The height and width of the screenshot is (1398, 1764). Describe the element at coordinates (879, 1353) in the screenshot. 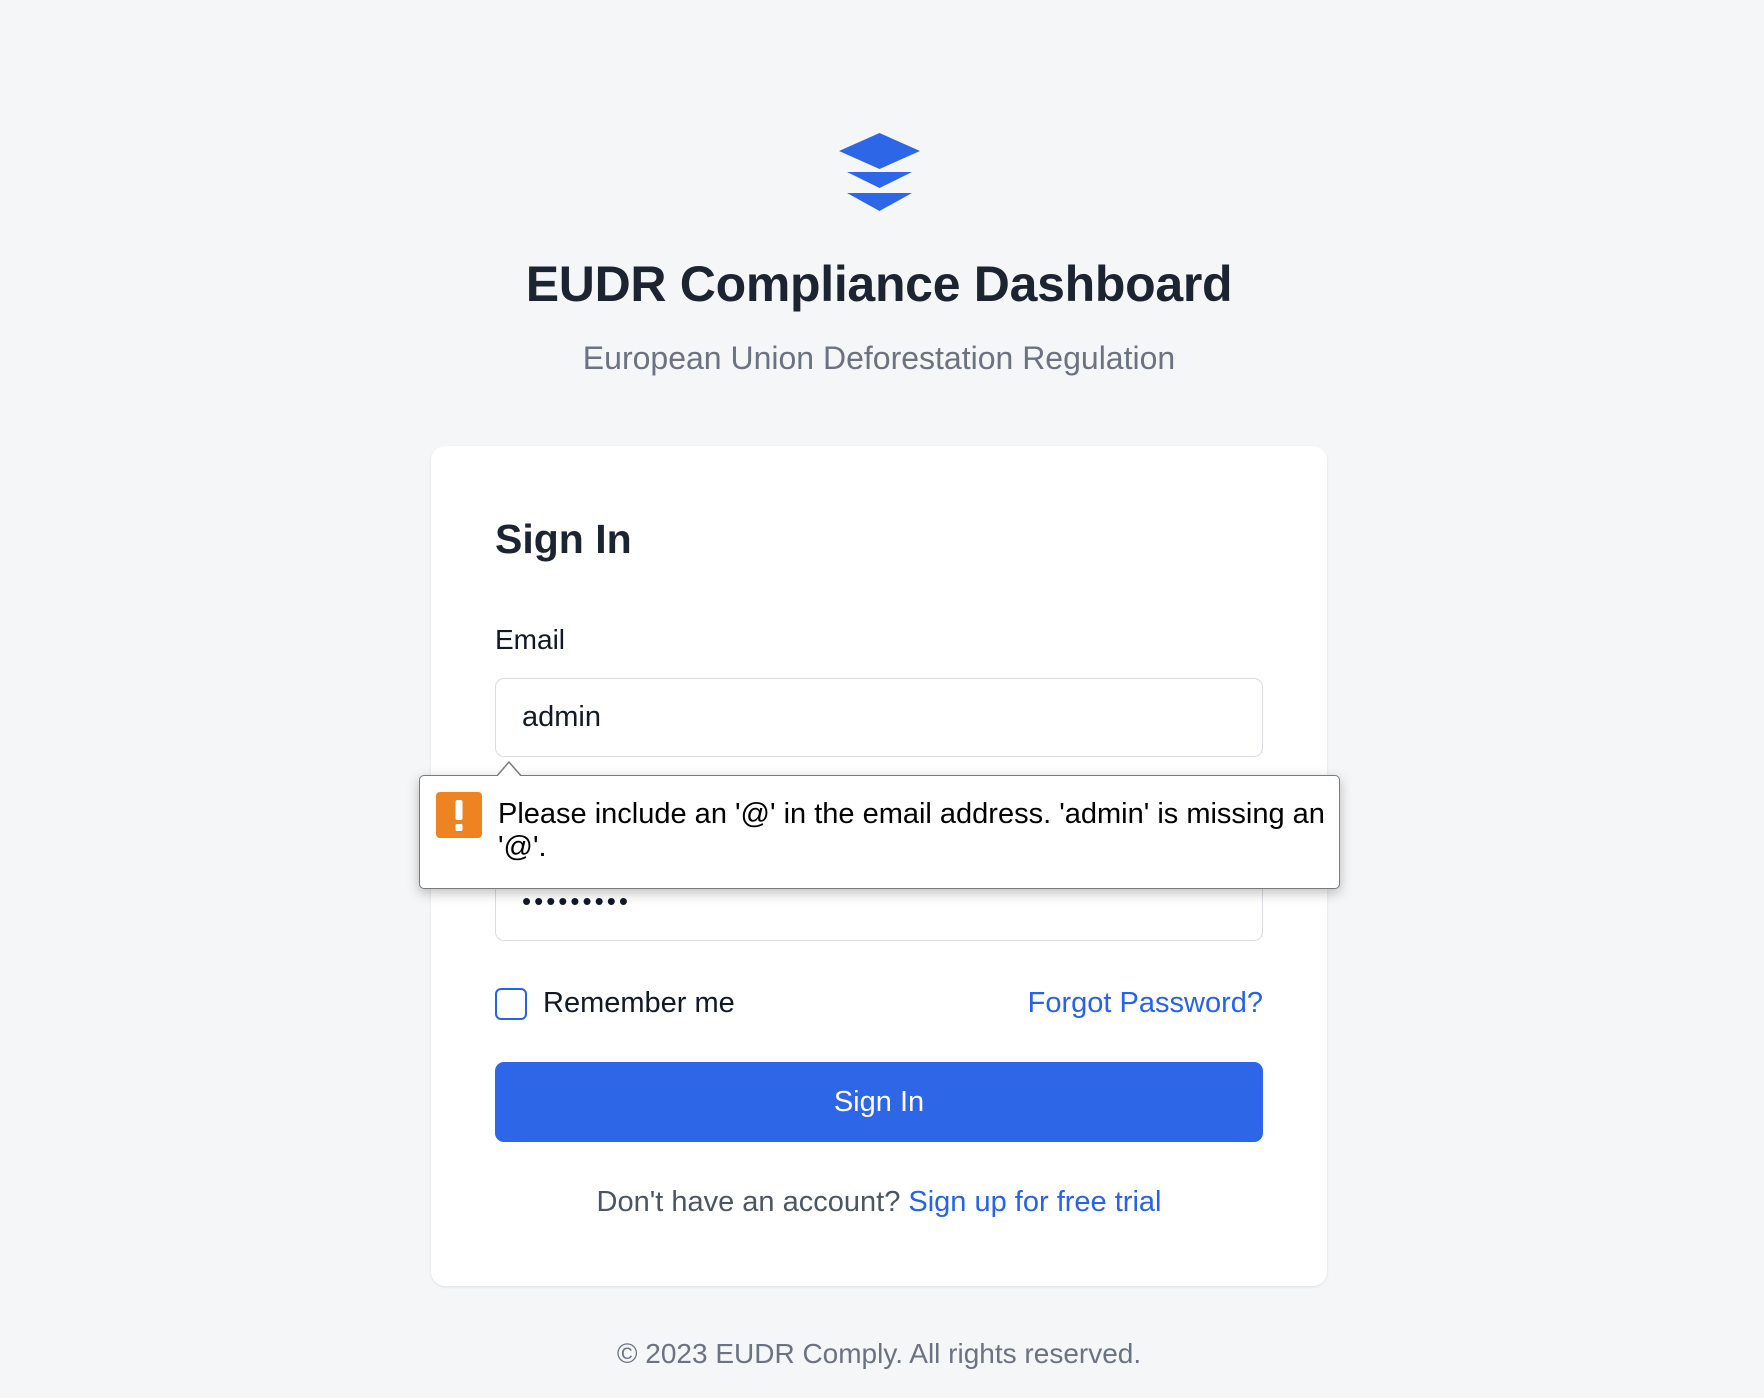

I see `footer-copyright: © 2023 EUDR Comply. All rights reserved.` at that location.